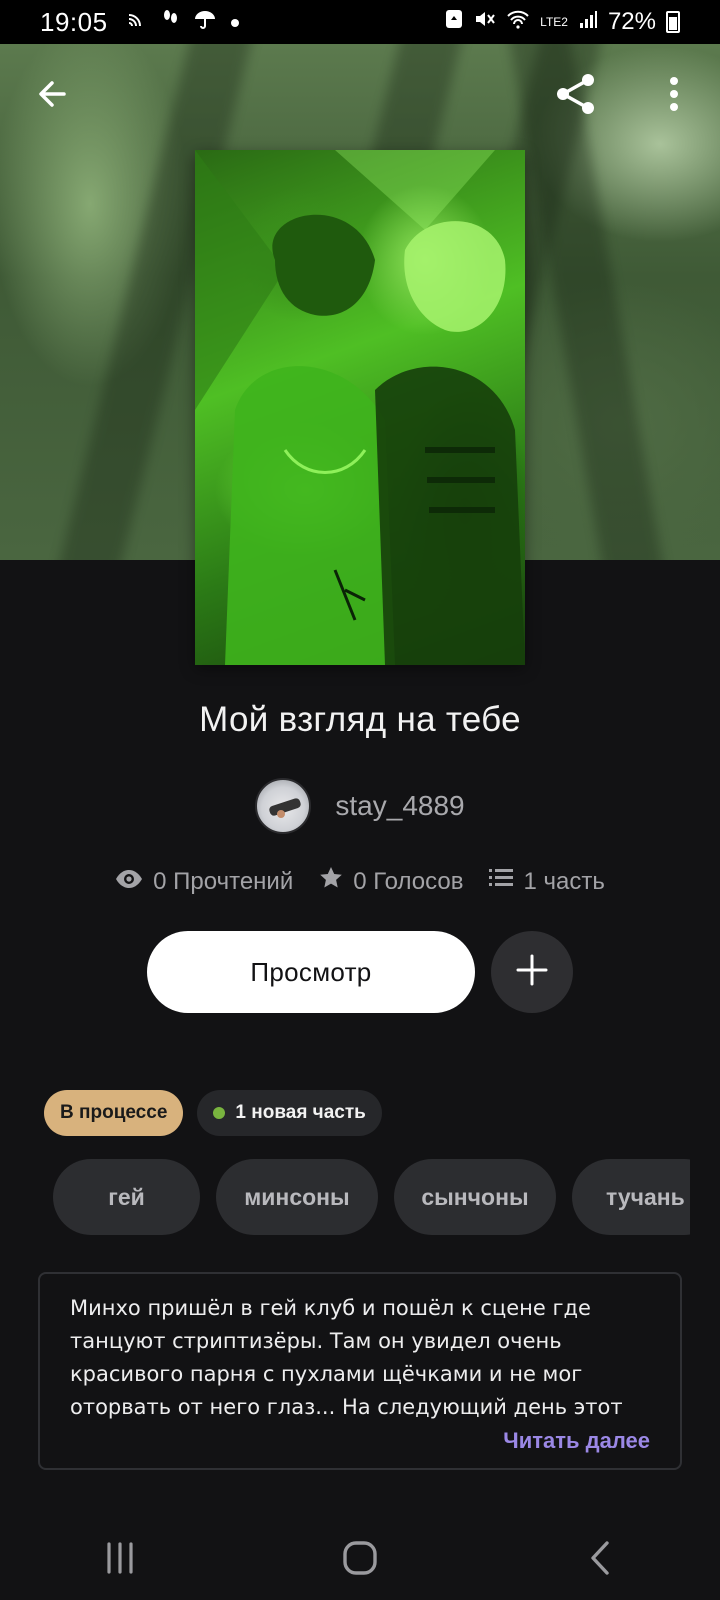 The width and height of the screenshot is (720, 1600). I want to click on recents-icon, so click(120, 1560).